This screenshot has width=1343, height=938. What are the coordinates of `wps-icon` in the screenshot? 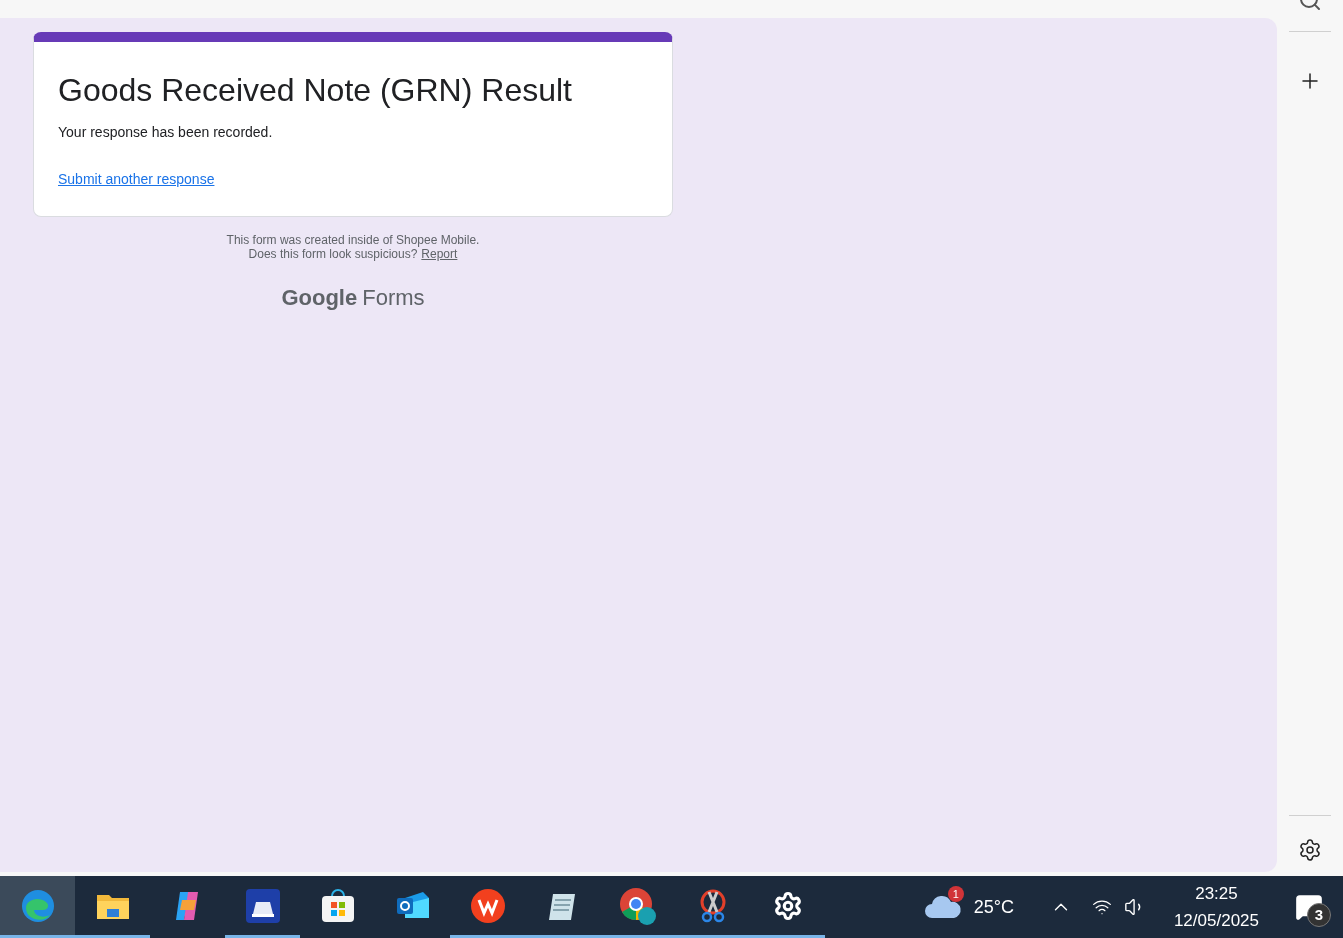 It's located at (487, 905).